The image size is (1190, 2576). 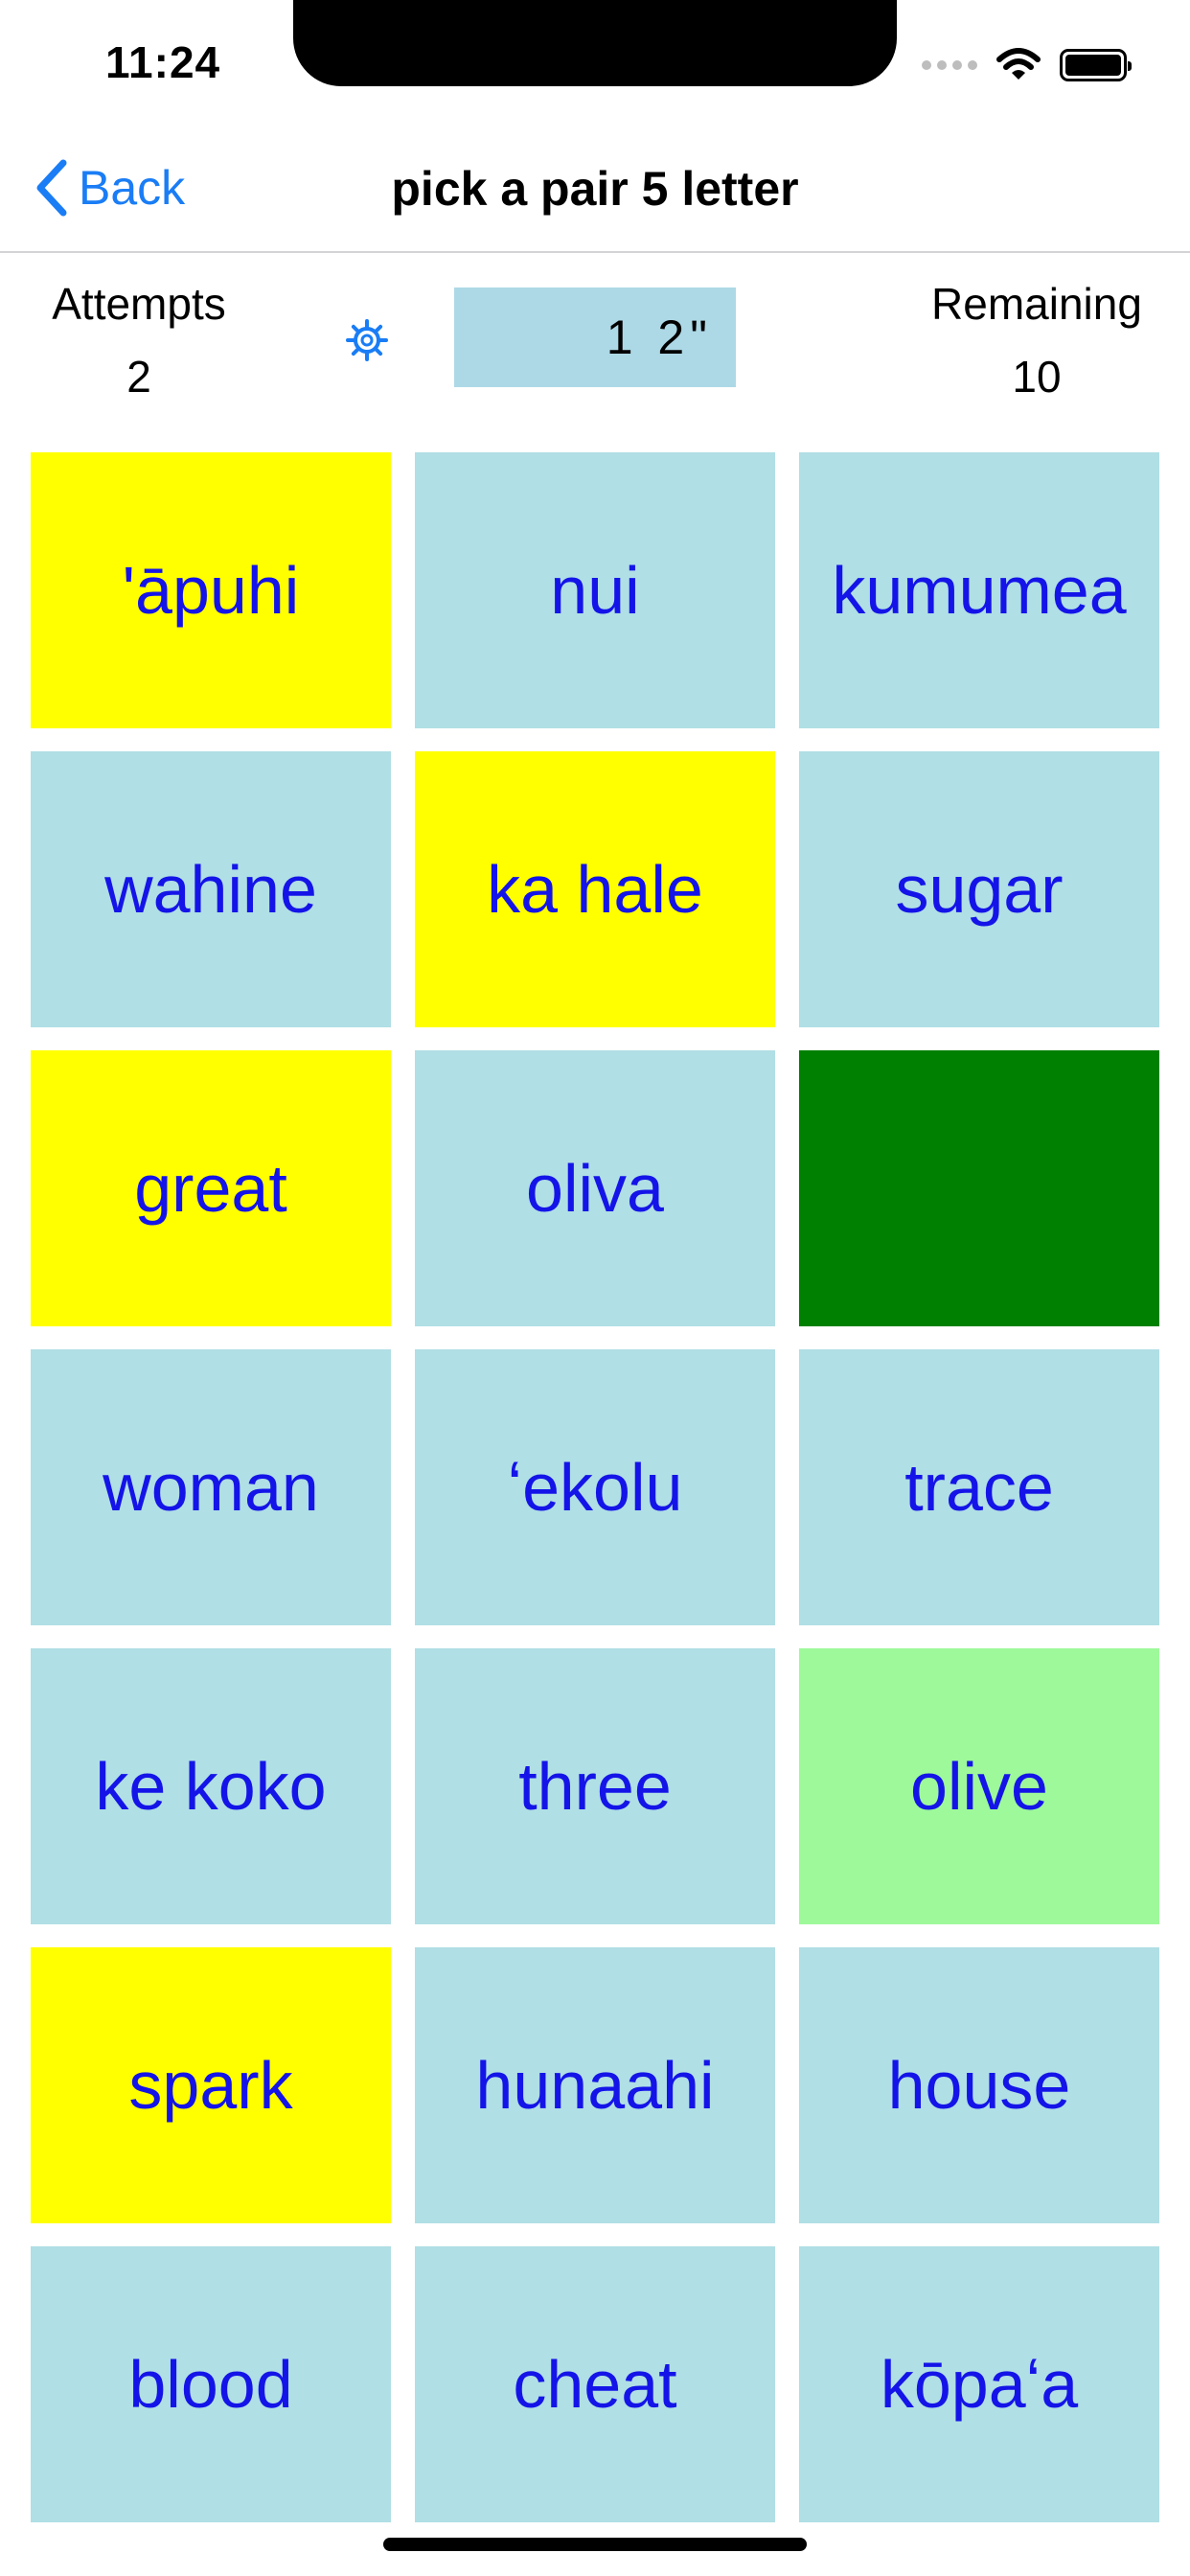 I want to click on settings-button, so click(x=367, y=340).